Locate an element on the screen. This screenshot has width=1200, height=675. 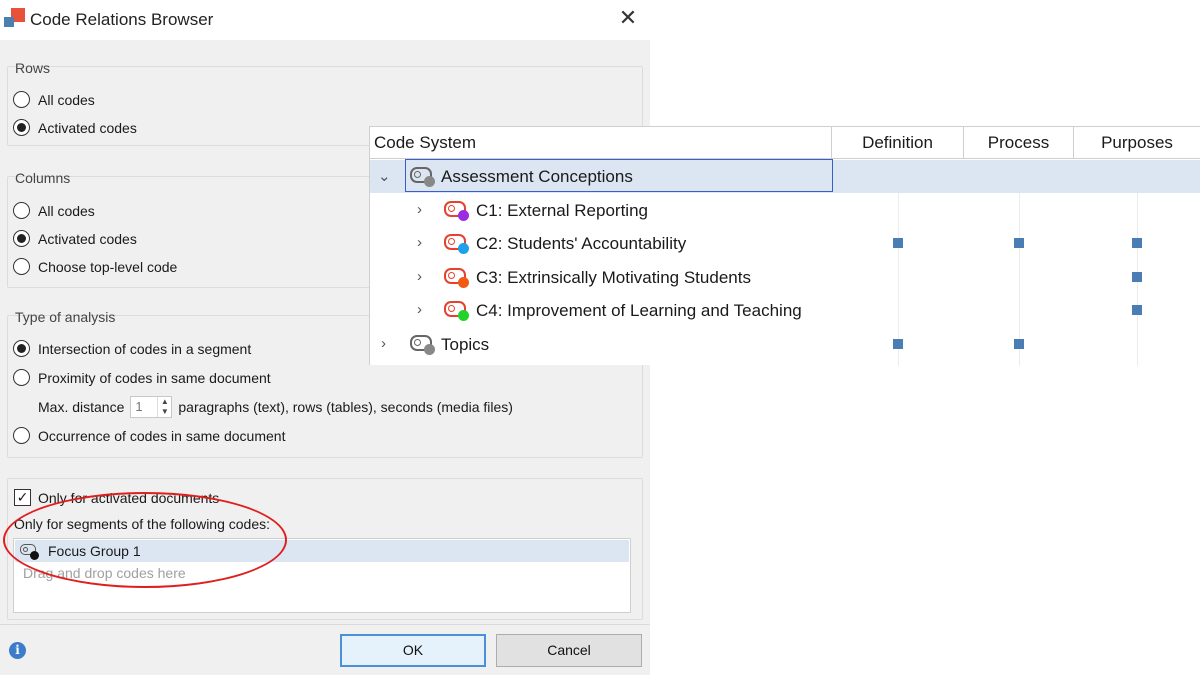
row-label: Assessment Conceptions is located at coordinates (537, 176).